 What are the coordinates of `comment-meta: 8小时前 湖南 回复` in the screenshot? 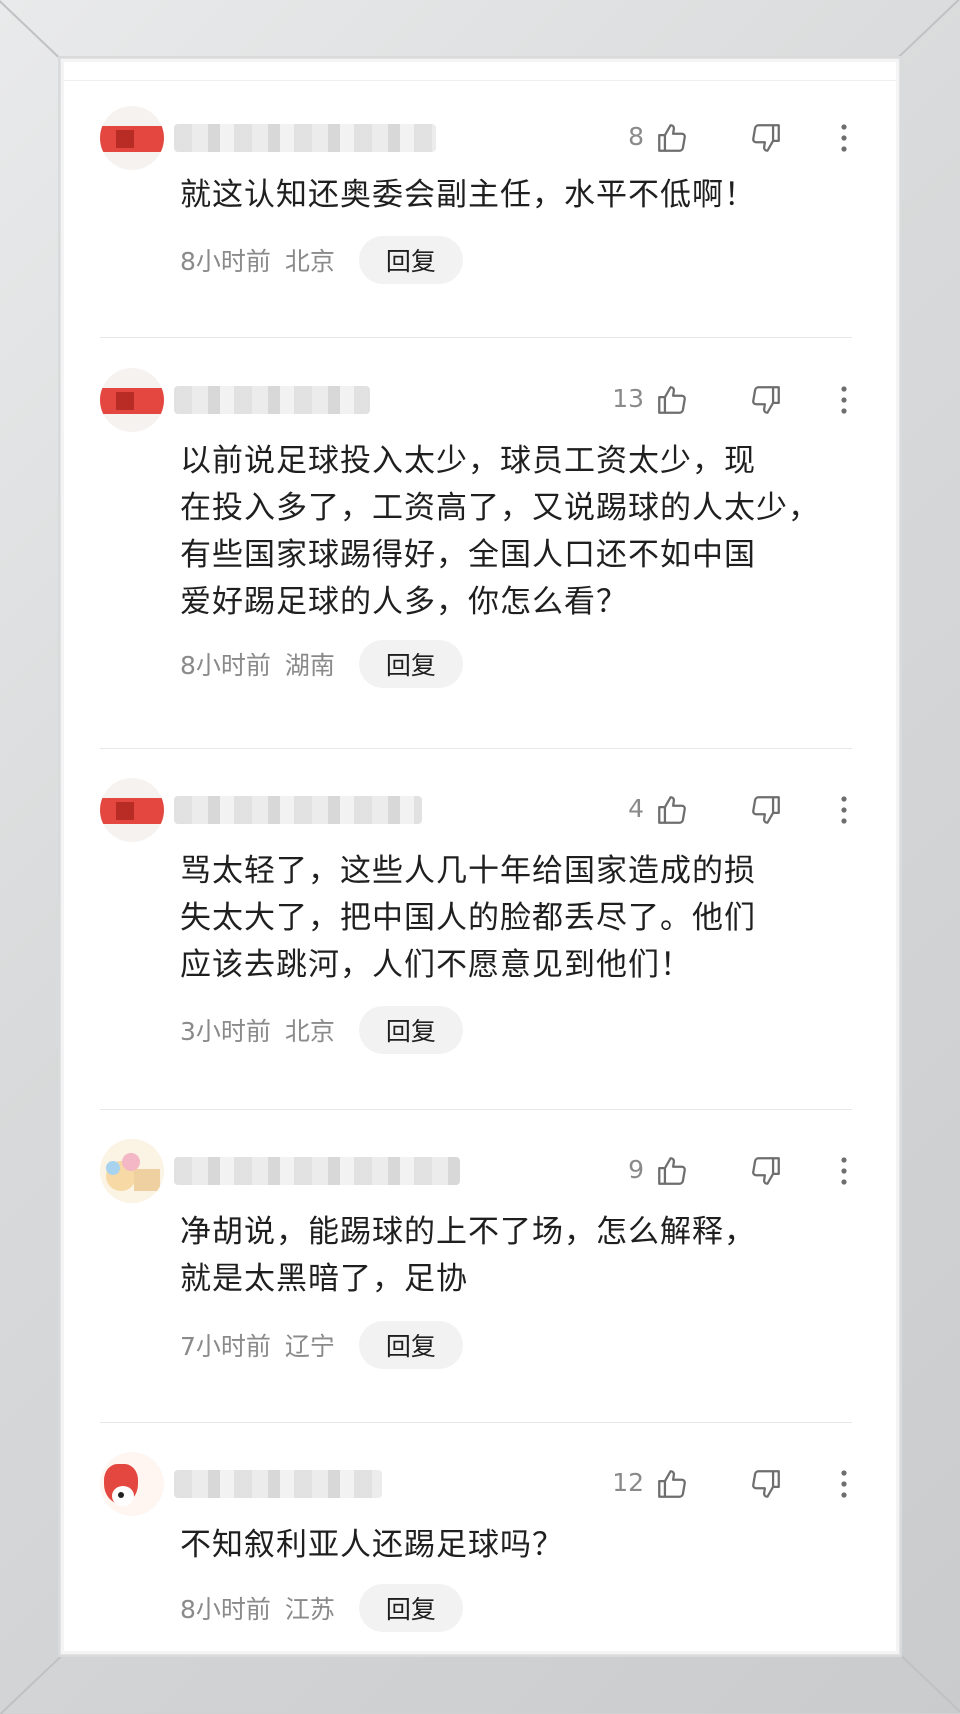 It's located at (321, 664).